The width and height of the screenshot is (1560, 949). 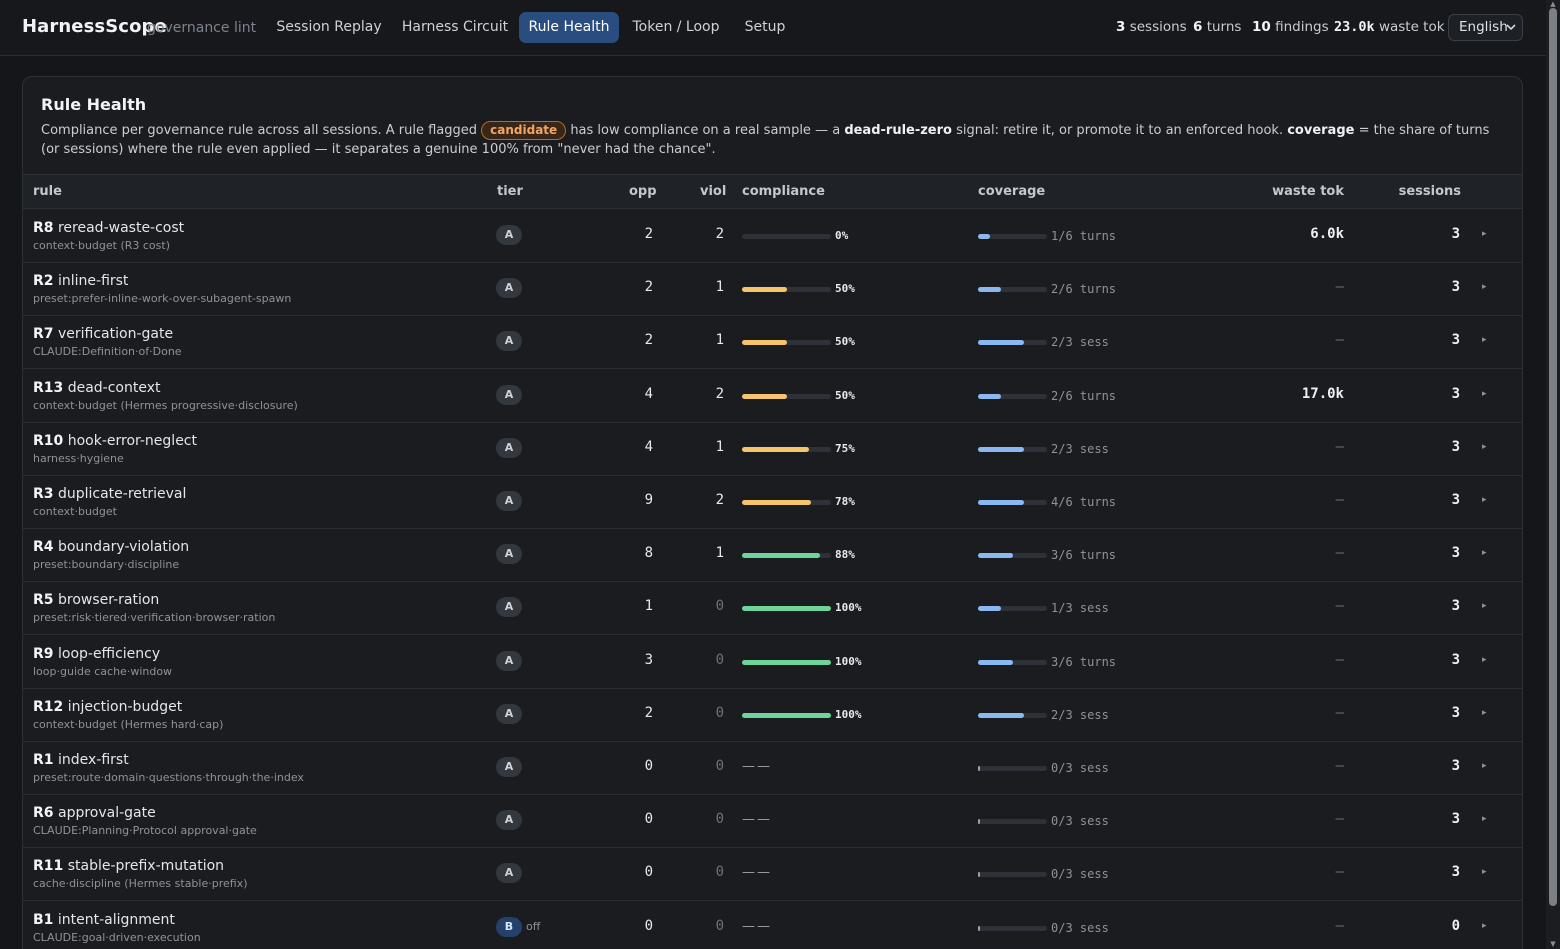 What do you see at coordinates (1084, 555) in the screenshot?
I see `coverage-label: 3/6 turns` at bounding box center [1084, 555].